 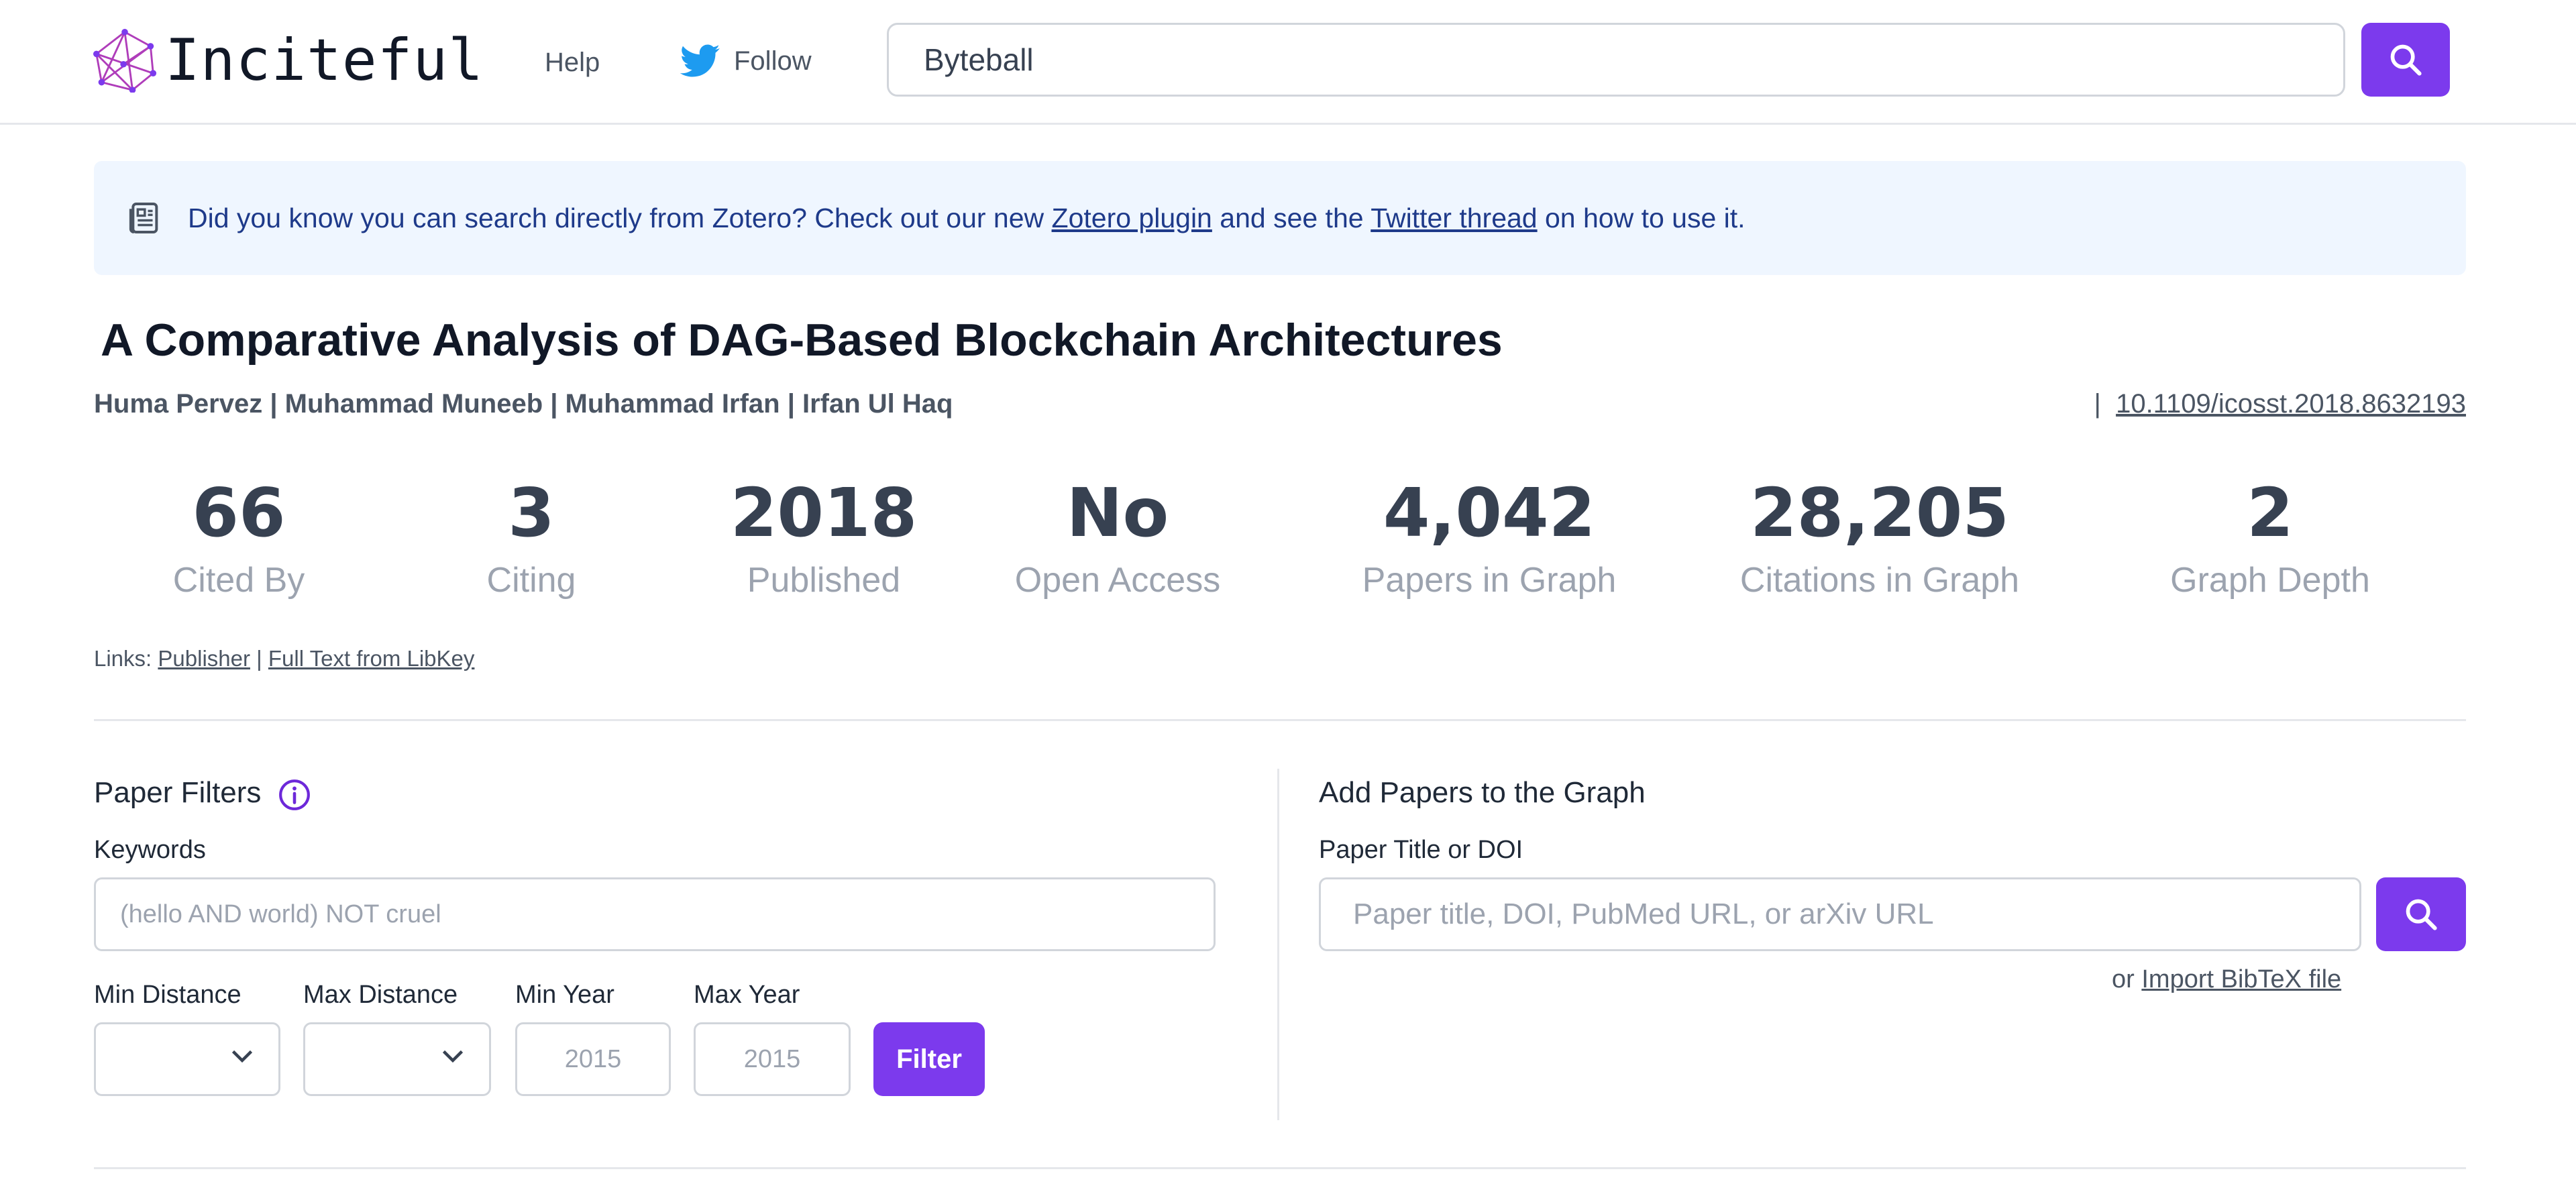 I want to click on logo-icon, so click(x=125, y=61).